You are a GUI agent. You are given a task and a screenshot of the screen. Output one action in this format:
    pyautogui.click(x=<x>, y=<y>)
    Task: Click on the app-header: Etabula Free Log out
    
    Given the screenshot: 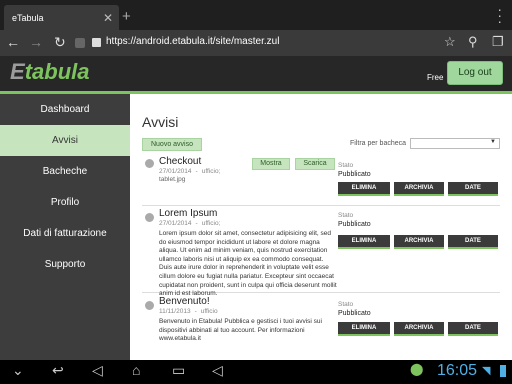 What is the action you would take?
    pyautogui.click(x=256, y=75)
    